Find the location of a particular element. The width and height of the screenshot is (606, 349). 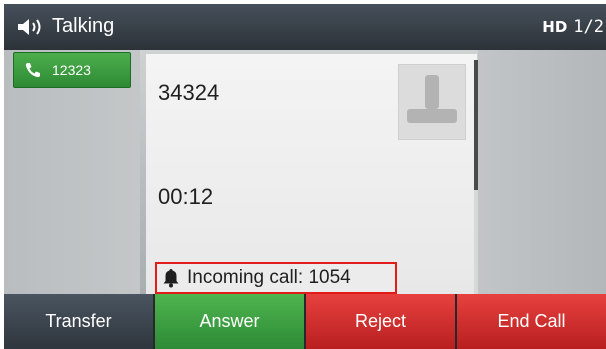

right-column is located at coordinates (542, 172).